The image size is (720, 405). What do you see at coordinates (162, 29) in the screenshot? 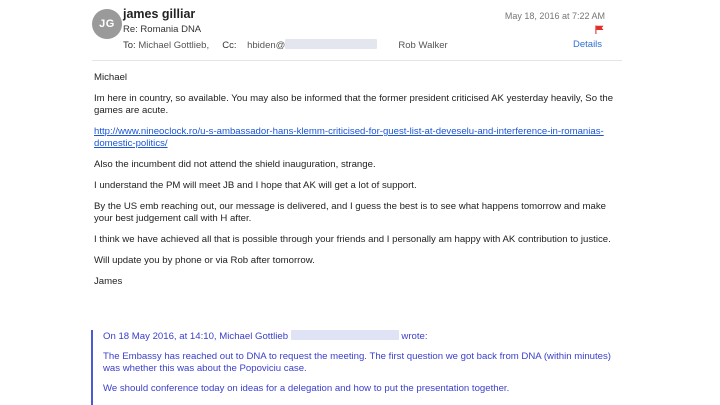
I see `email-subject: Re: Romania DNA` at bounding box center [162, 29].